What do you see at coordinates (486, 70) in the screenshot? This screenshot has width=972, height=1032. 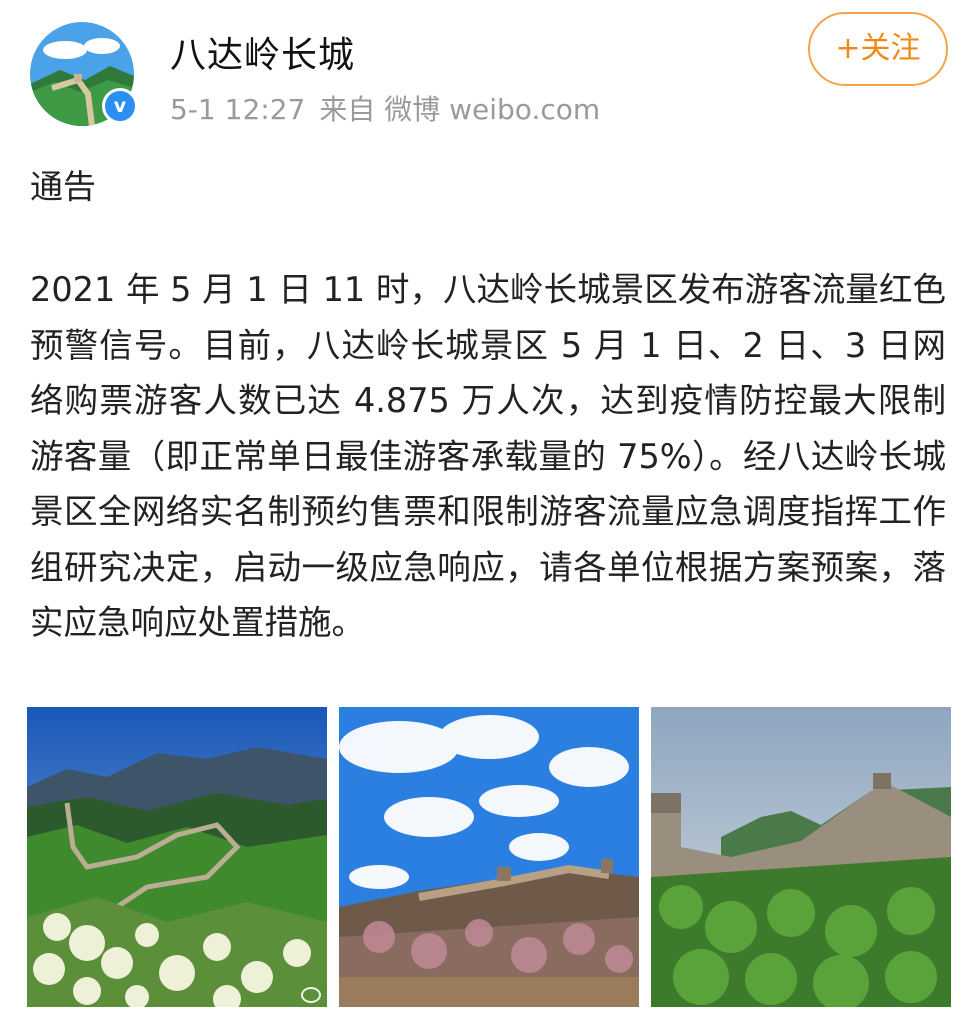 I see `post-header: v 八达岭长城 5-1 12:27 来自 微博 weibo.com +关注` at bounding box center [486, 70].